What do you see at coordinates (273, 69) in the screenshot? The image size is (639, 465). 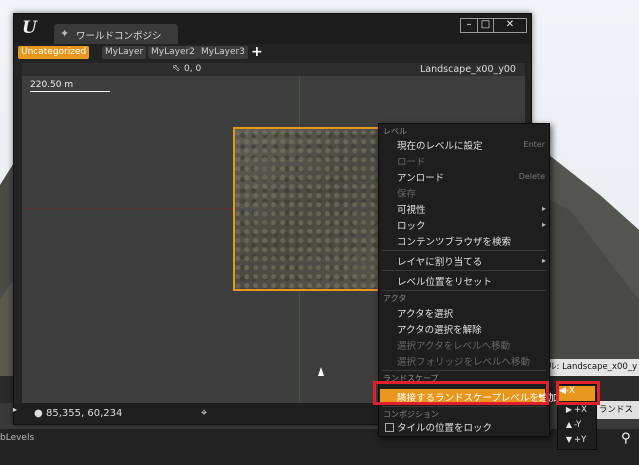 I see `viewport-header: ⬁ 0, 0 Landscape_x00_y00` at bounding box center [273, 69].